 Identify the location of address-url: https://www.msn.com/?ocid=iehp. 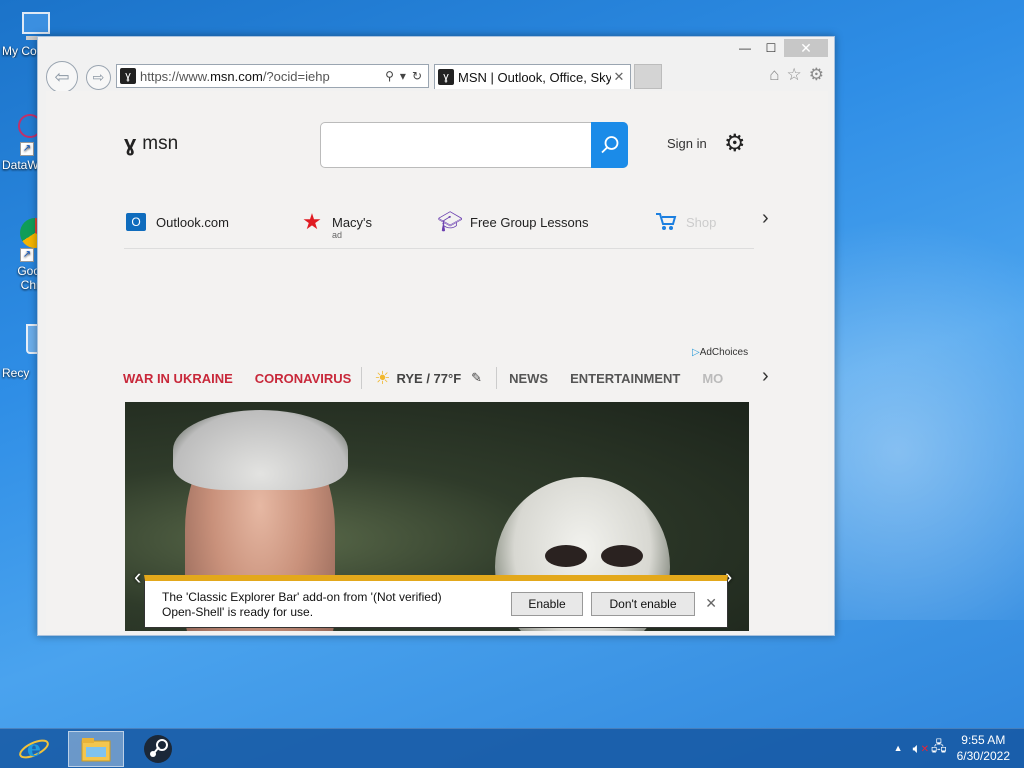
(262, 76).